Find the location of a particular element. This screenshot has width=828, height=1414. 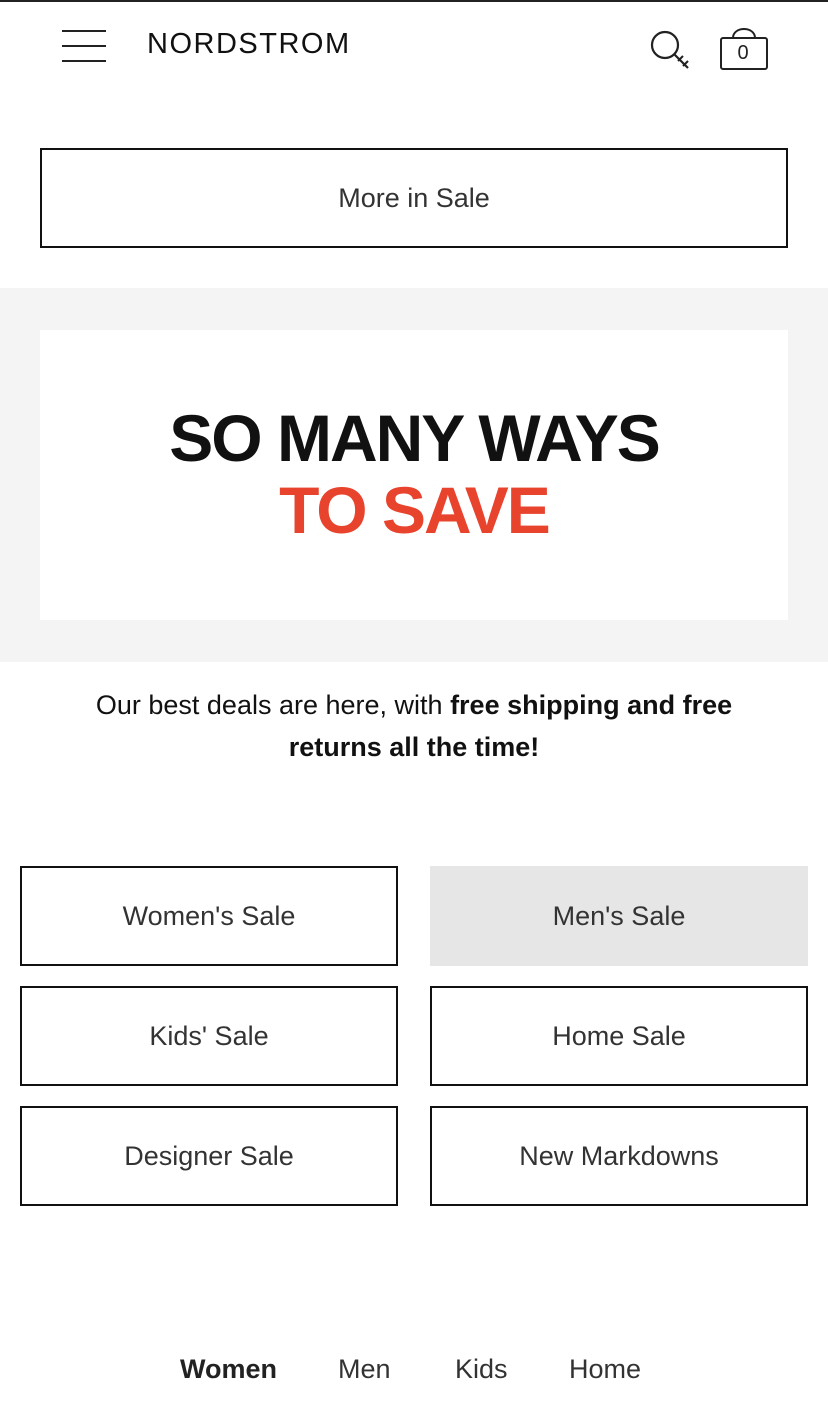

designer-sale-button: Designer Sale is located at coordinates (209, 1156).